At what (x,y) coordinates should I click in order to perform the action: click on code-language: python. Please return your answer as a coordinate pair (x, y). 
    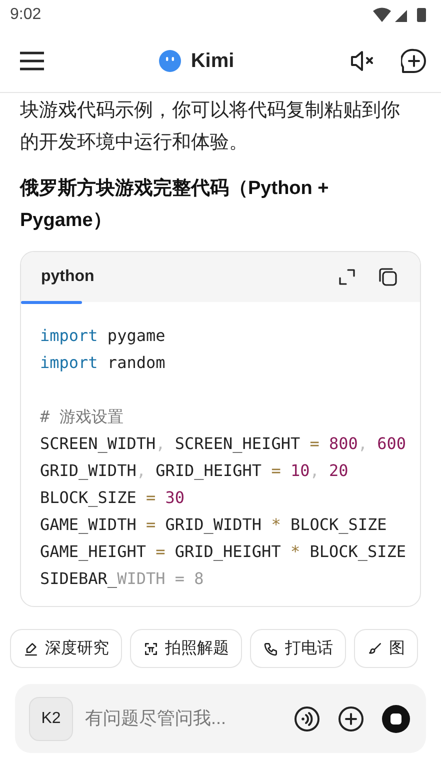
    Looking at the image, I should click on (68, 277).